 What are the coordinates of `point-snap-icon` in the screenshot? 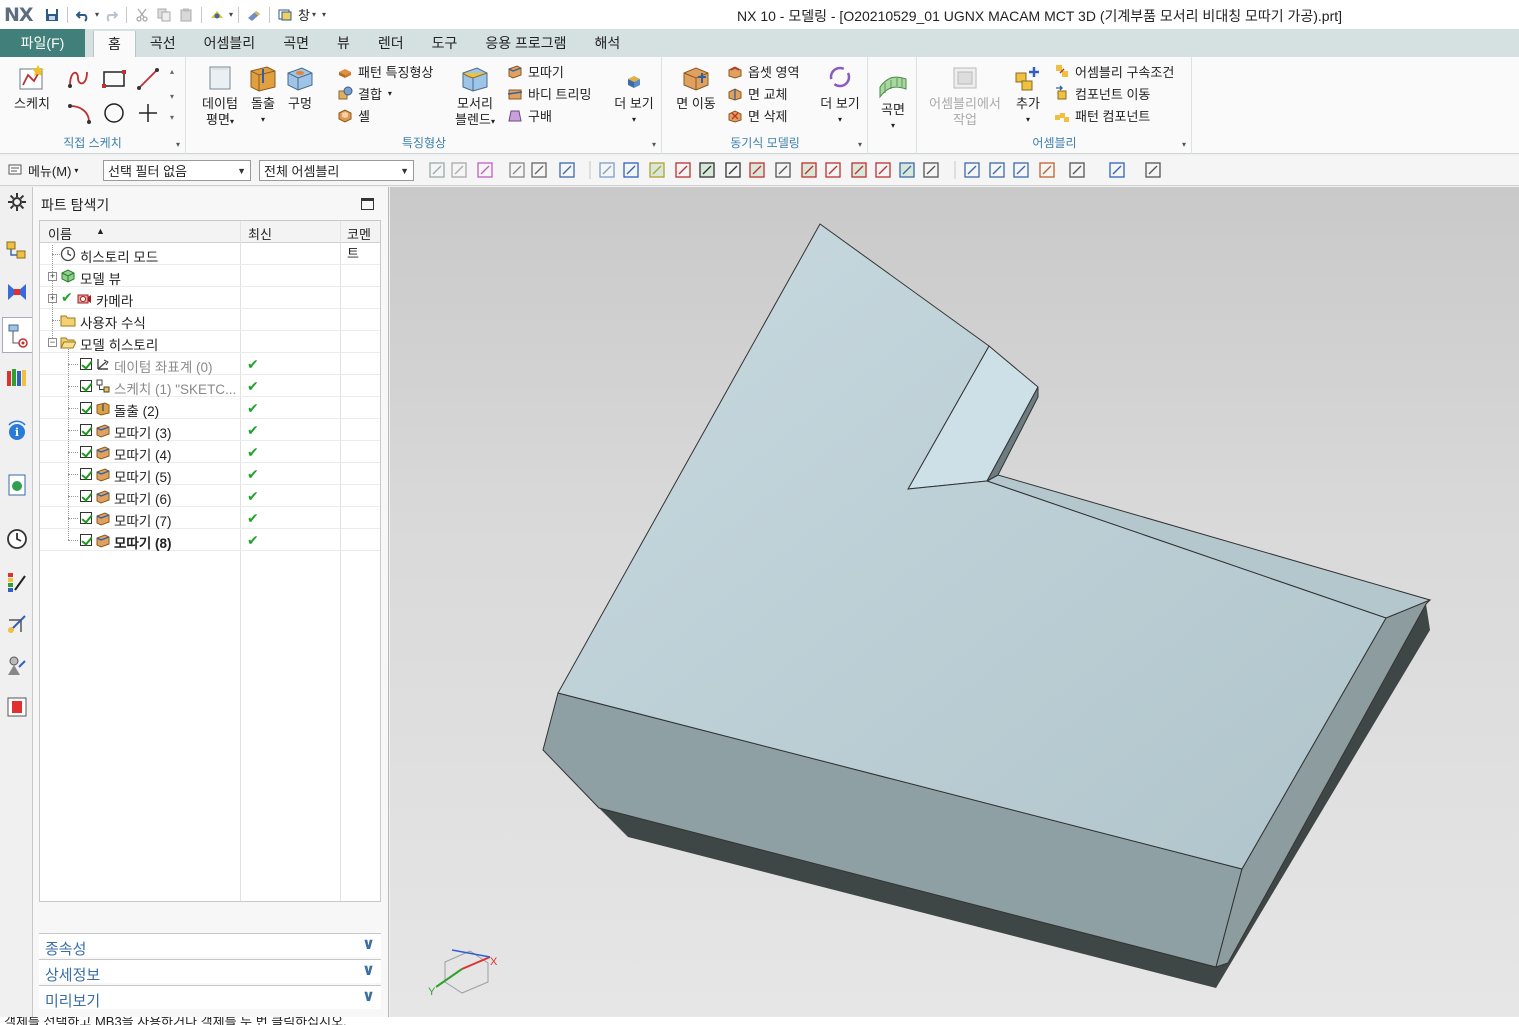 It's located at (859, 170).